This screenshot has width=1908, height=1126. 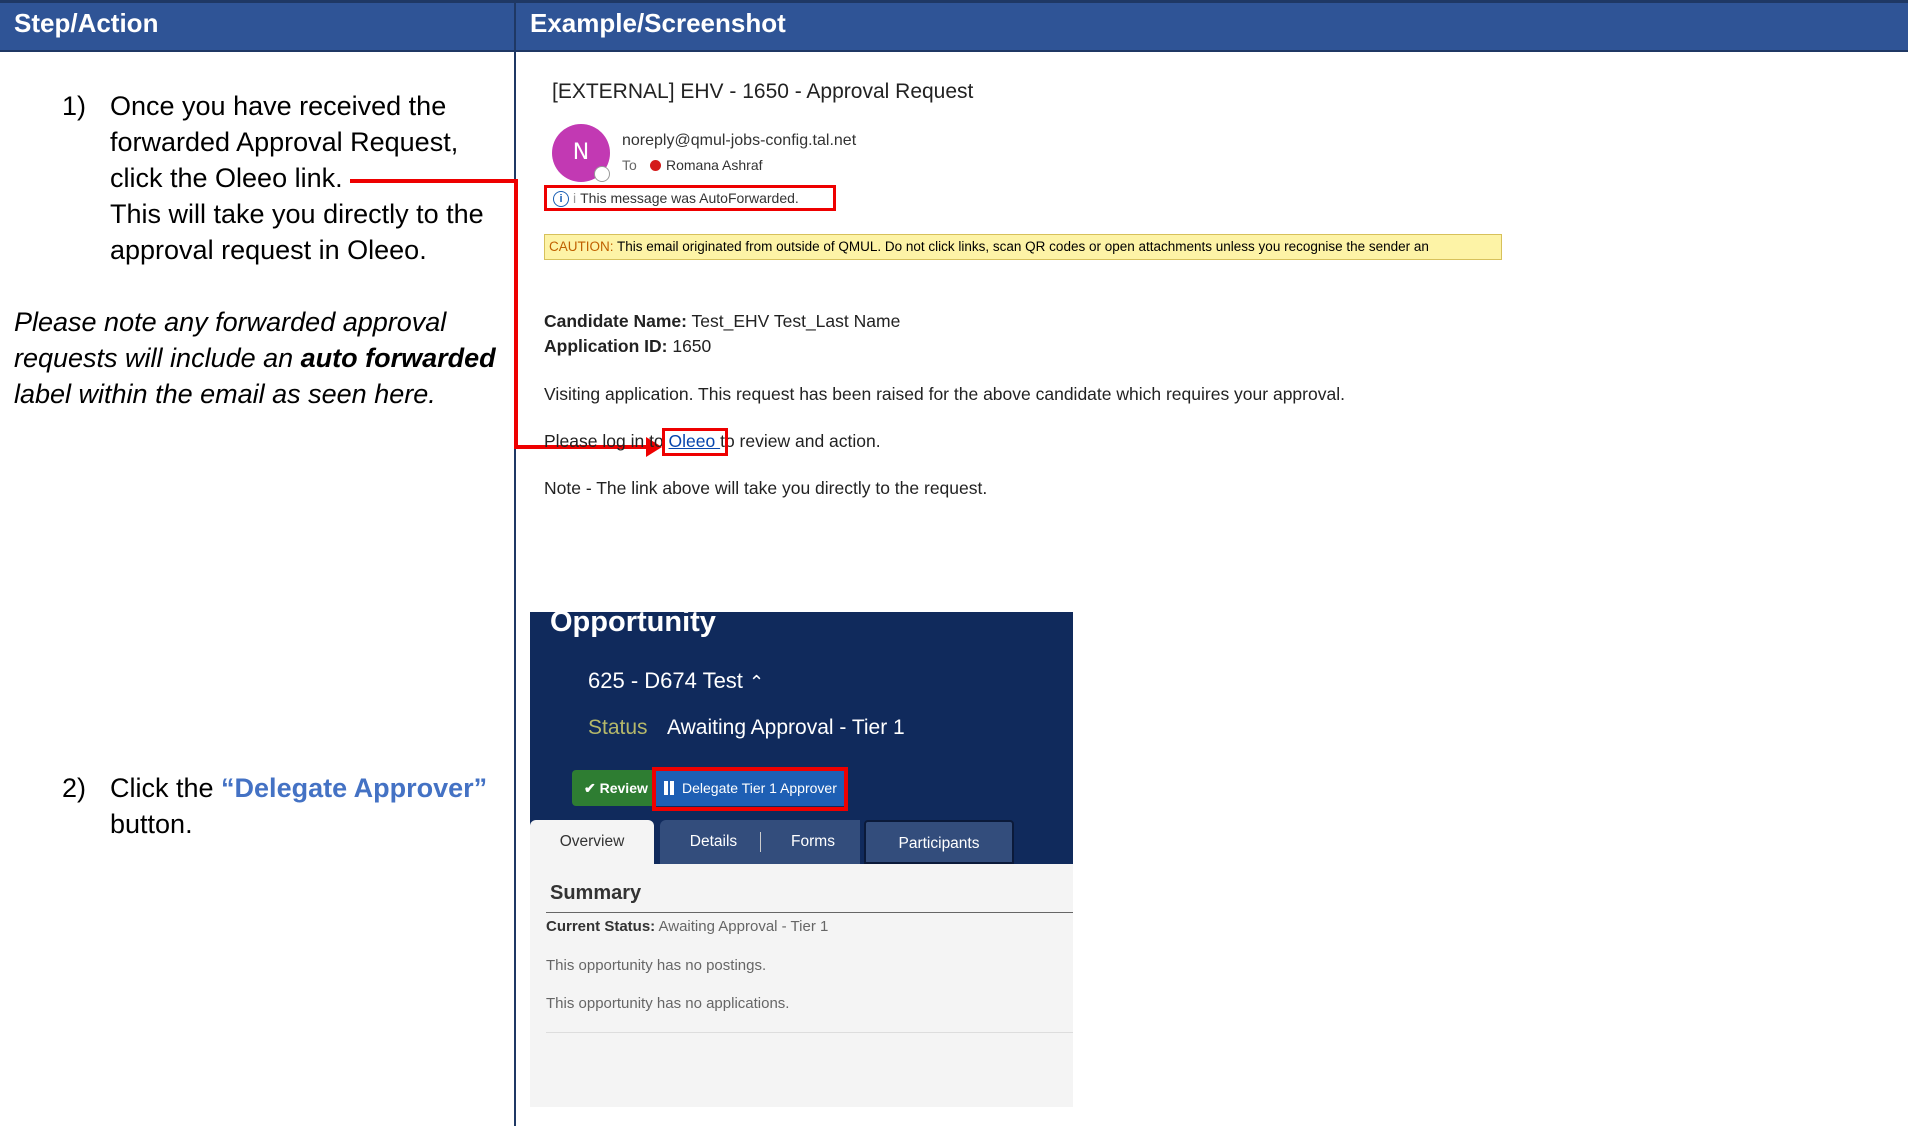 I want to click on candidate-name: Candidate Name: Test_EHV Test_Last Name, so click(x=722, y=321).